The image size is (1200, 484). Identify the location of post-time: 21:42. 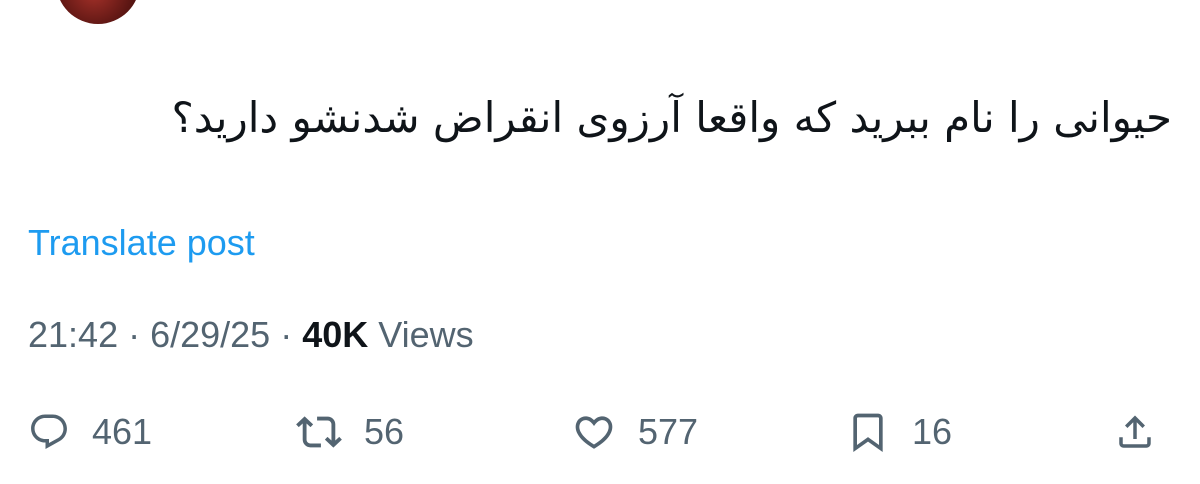
(73, 334).